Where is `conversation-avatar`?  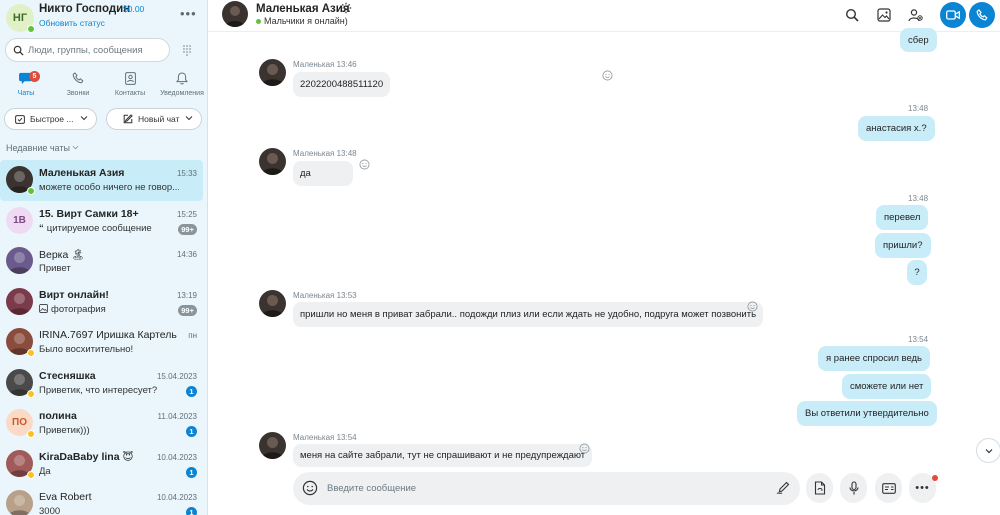
conversation-avatar is located at coordinates (235, 14).